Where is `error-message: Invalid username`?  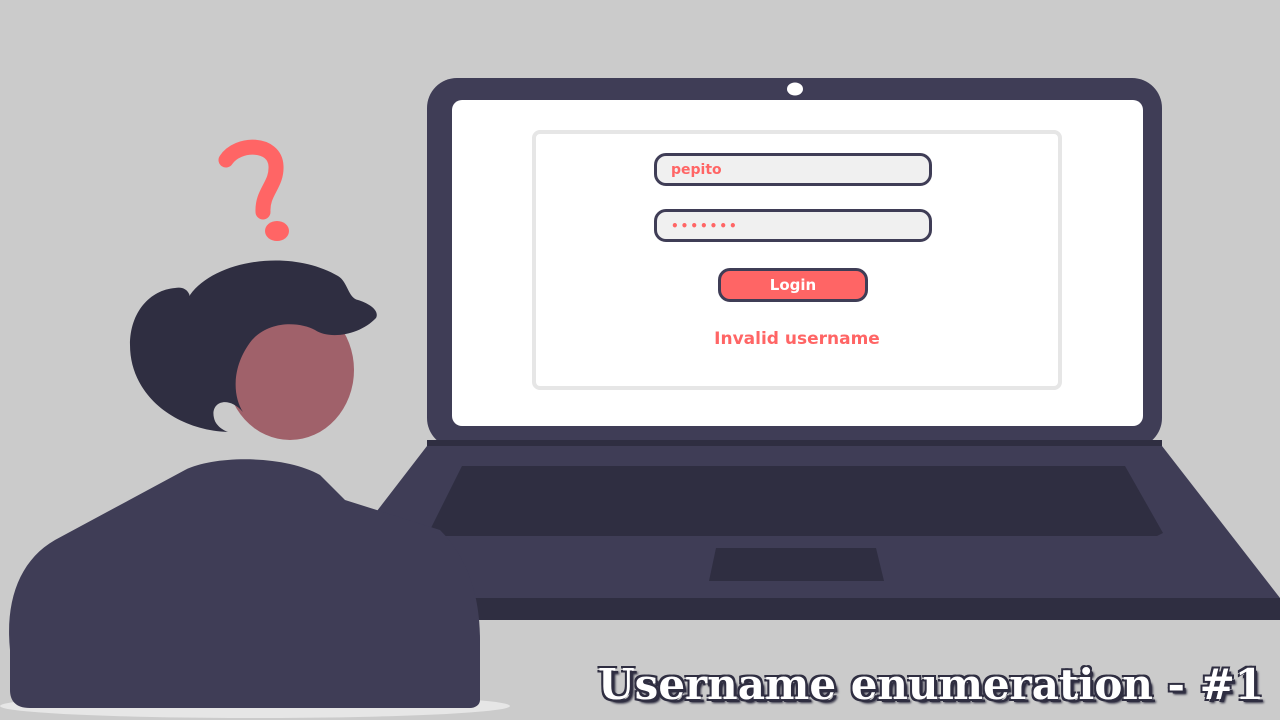
error-message: Invalid username is located at coordinates (797, 339).